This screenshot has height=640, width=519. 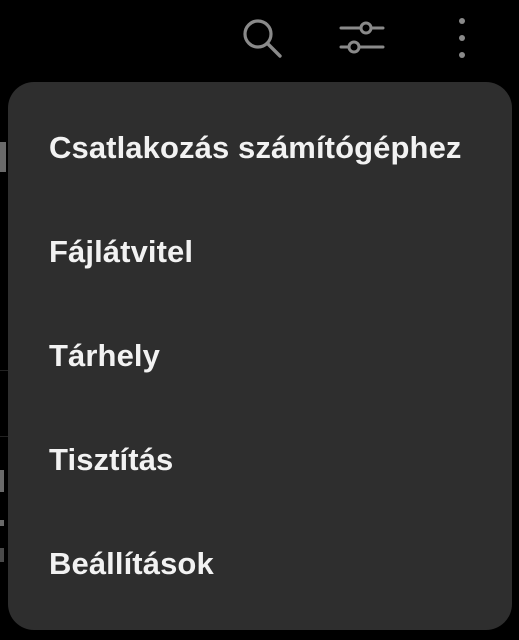 I want to click on top-toolbar, so click(x=259, y=40).